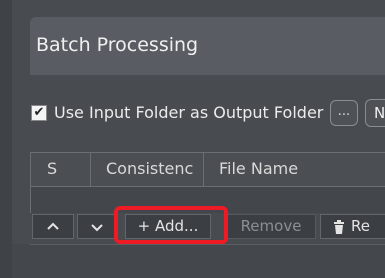 The width and height of the screenshot is (385, 278). Describe the element at coordinates (294, 169) in the screenshot. I see `column-header-file-name: File Name` at that location.